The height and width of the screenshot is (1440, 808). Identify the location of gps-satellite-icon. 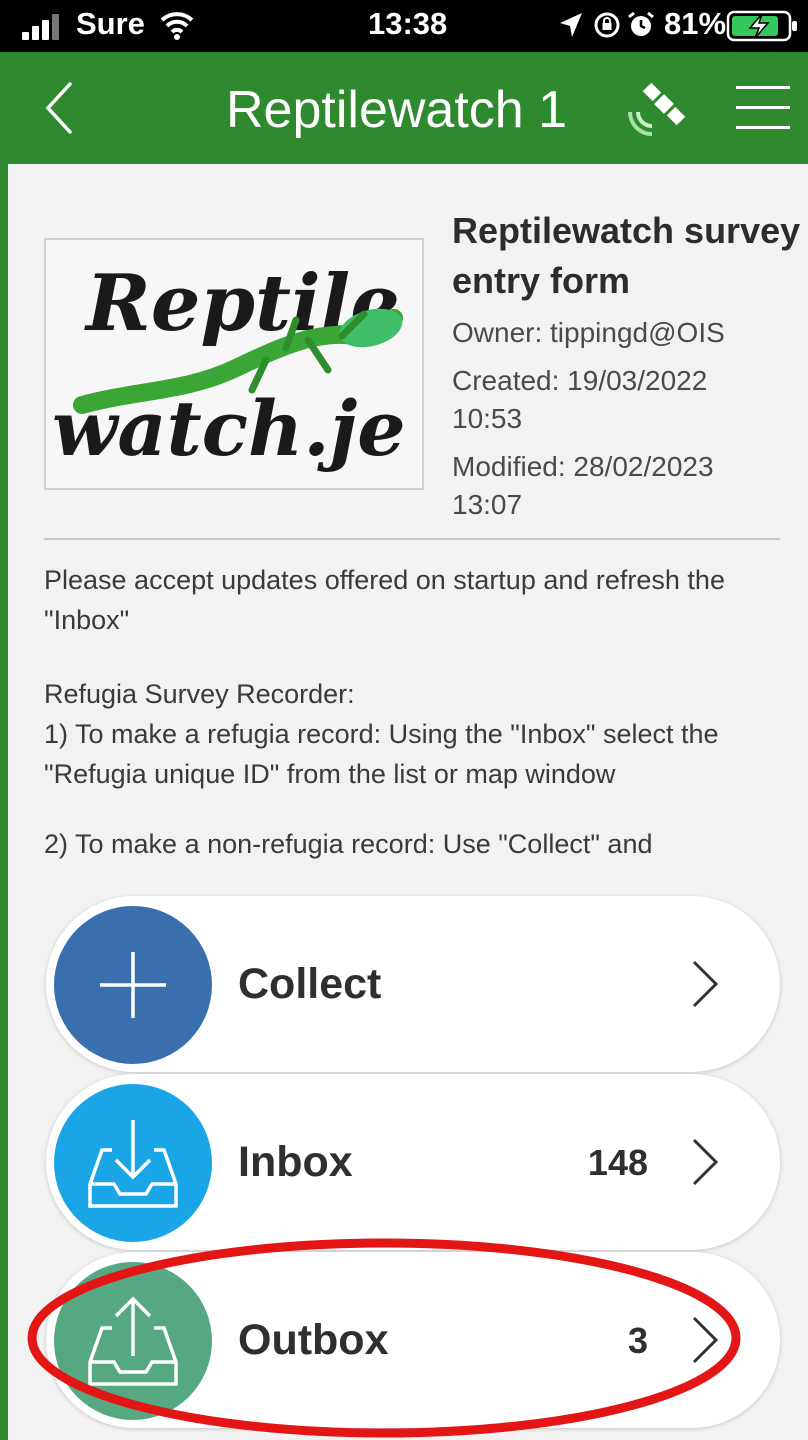
(658, 112).